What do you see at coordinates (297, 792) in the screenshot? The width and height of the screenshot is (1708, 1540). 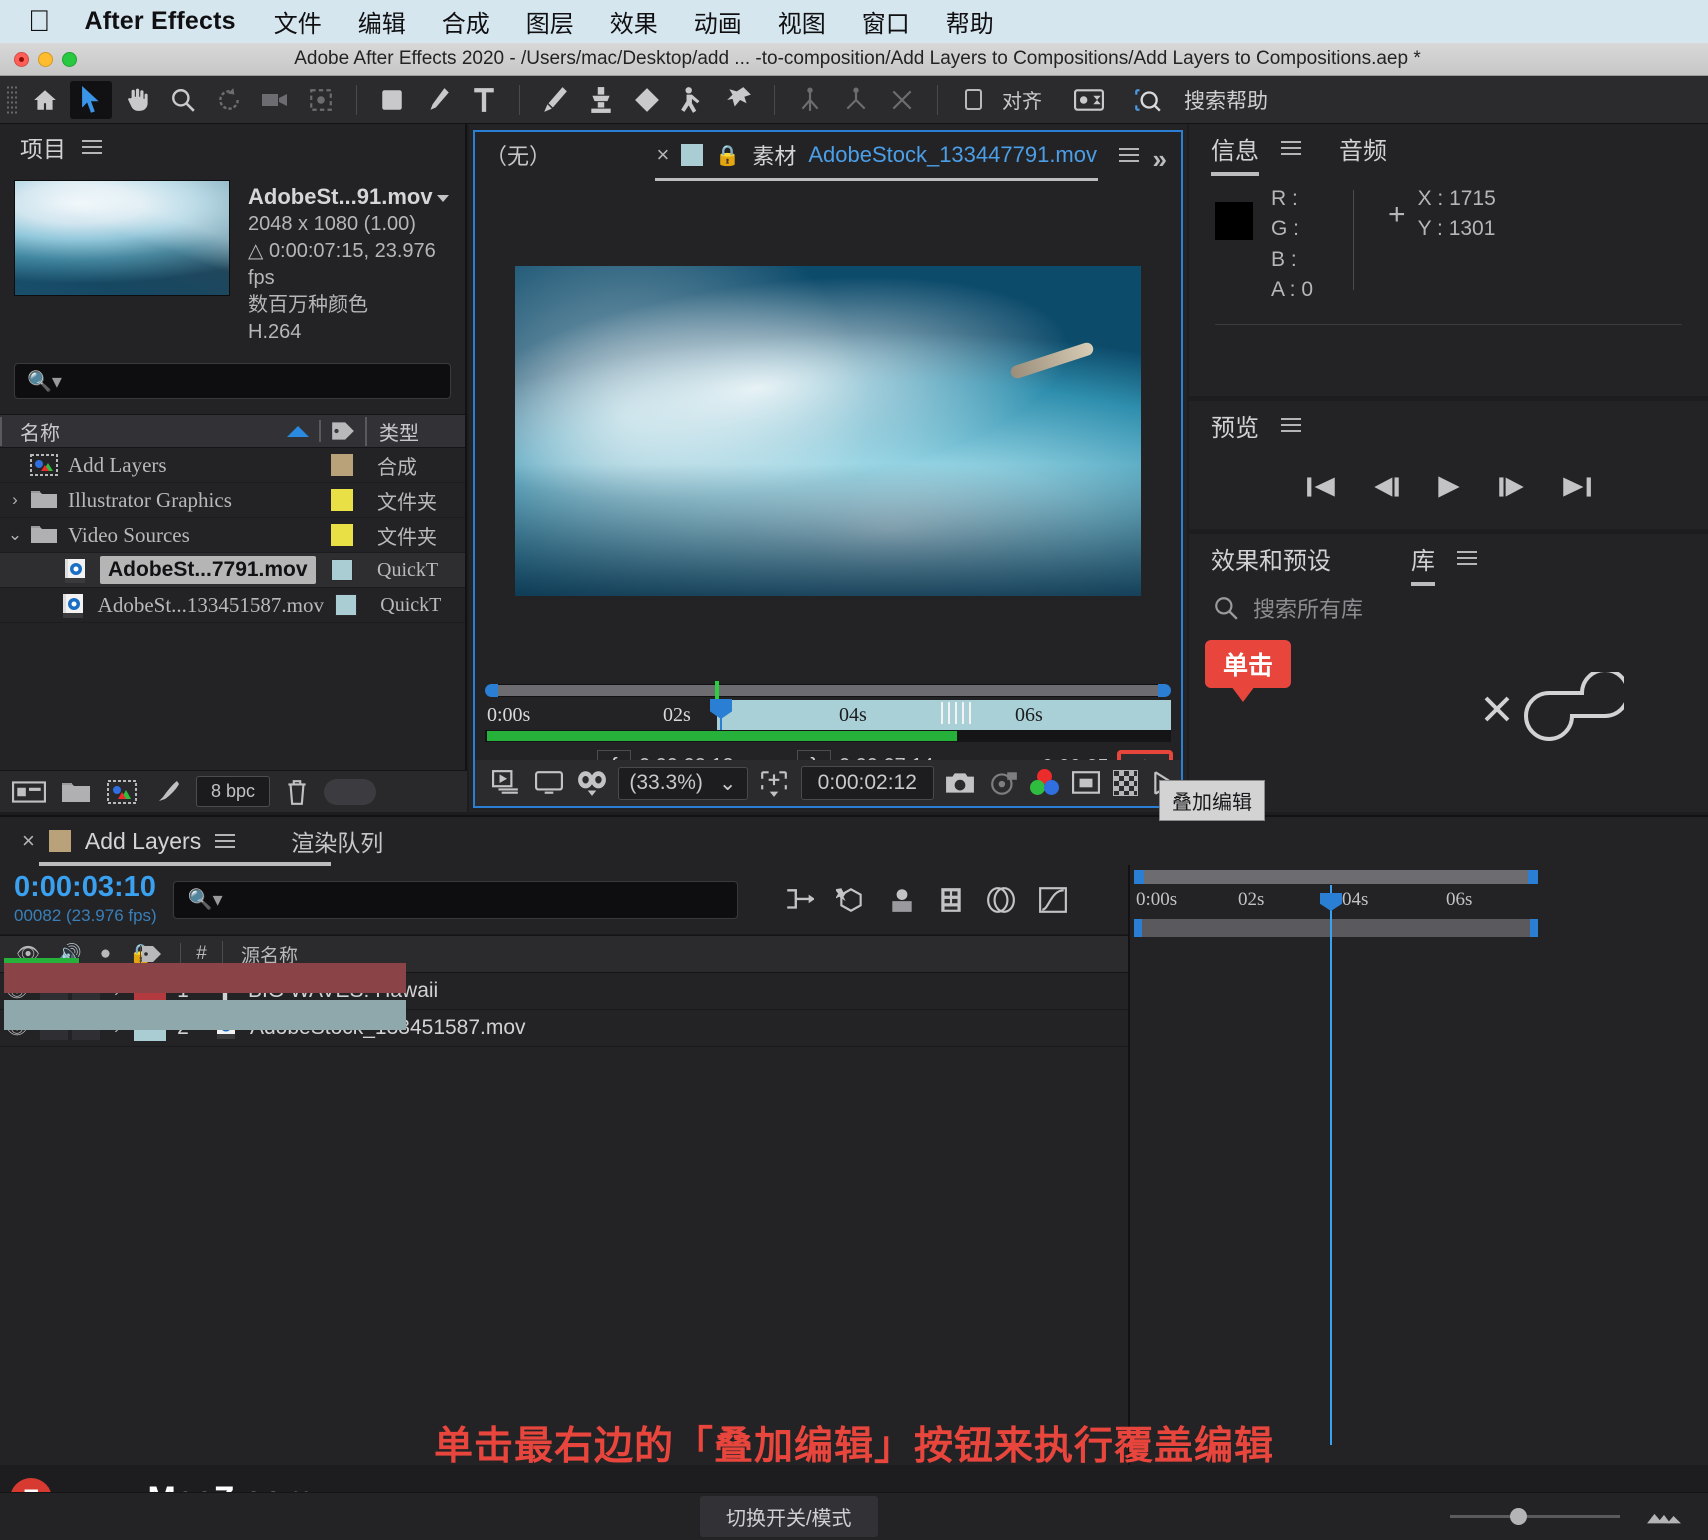 I see `delete-icon` at bounding box center [297, 792].